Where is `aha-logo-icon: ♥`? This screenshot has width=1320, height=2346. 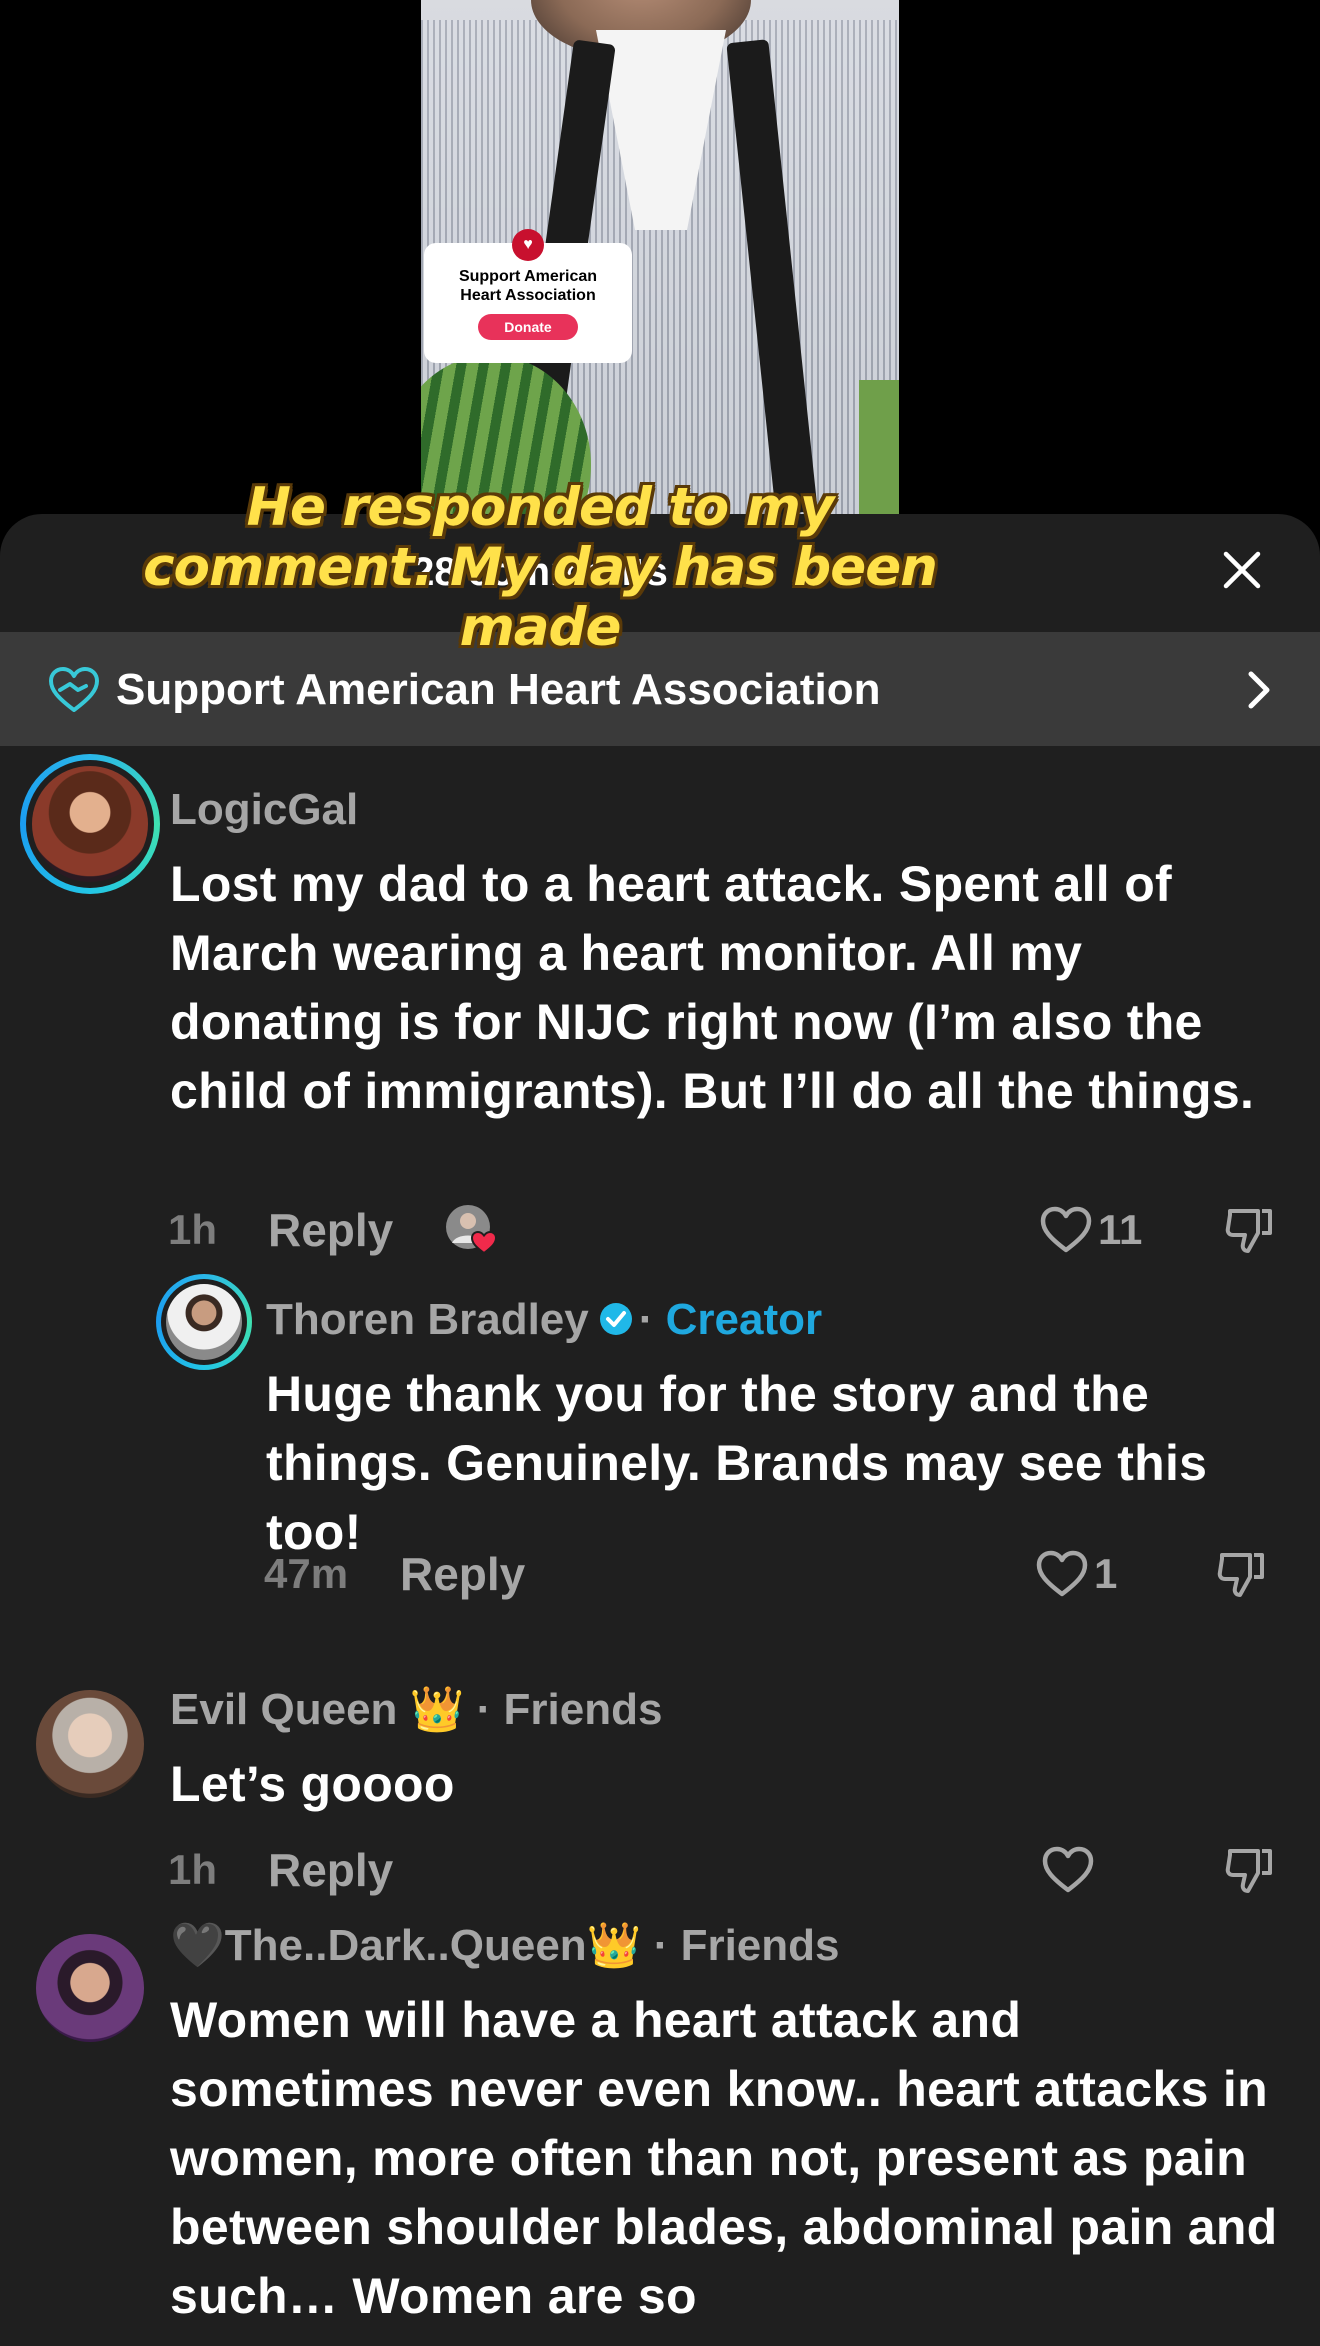 aha-logo-icon: ♥ is located at coordinates (528, 245).